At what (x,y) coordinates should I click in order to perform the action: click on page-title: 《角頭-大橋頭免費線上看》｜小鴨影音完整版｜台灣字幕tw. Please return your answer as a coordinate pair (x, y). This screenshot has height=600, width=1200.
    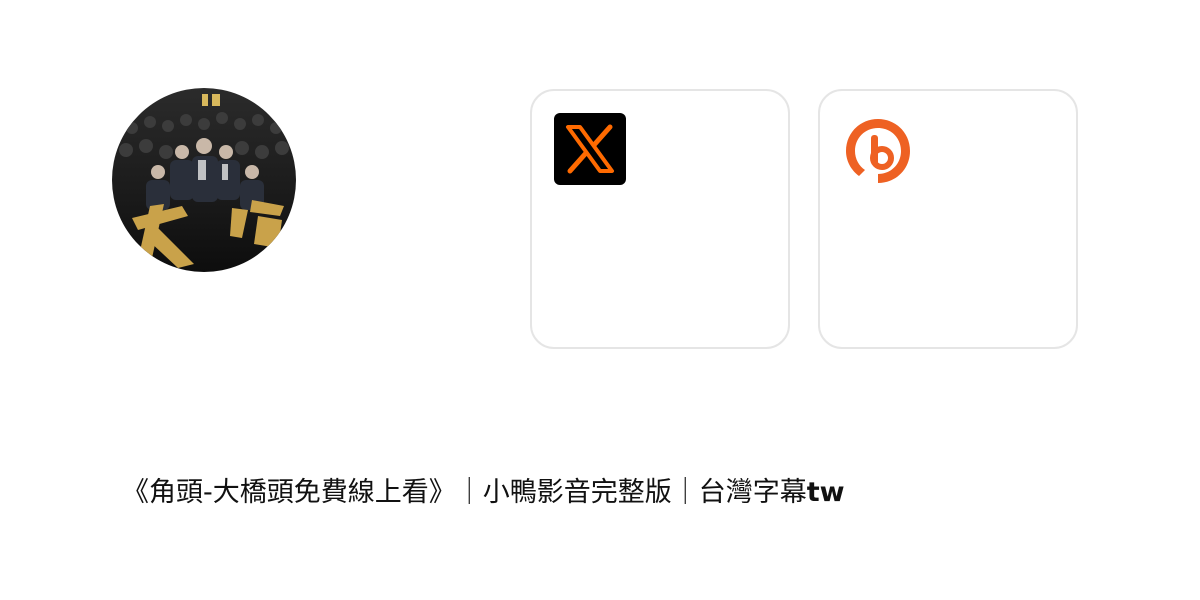
    Looking at the image, I should click on (483, 493).